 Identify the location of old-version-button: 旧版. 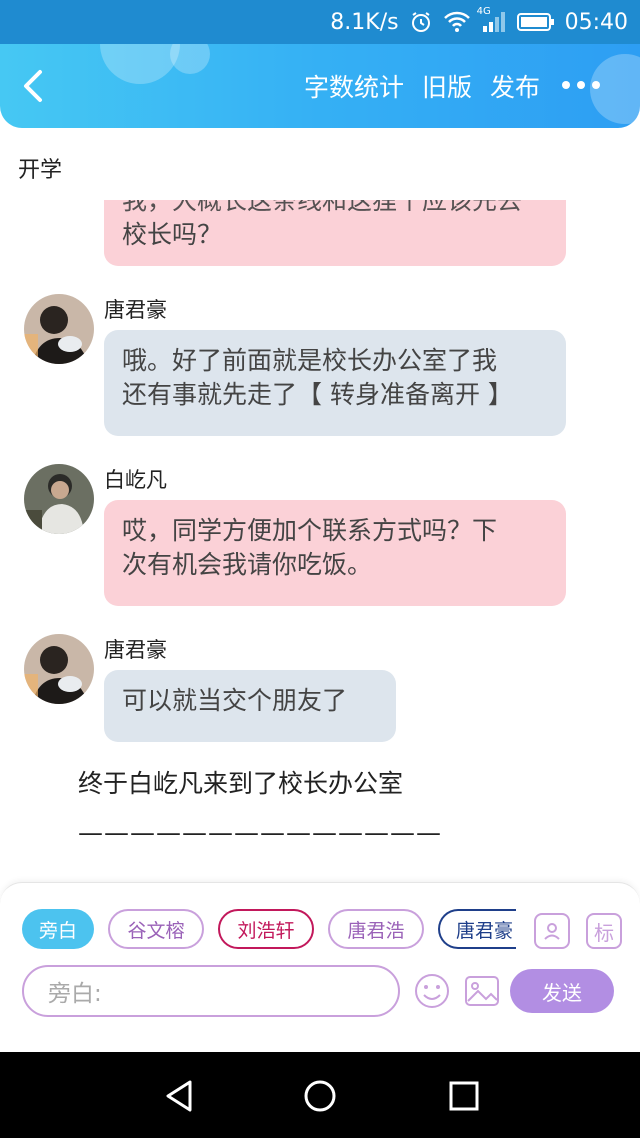
(447, 86).